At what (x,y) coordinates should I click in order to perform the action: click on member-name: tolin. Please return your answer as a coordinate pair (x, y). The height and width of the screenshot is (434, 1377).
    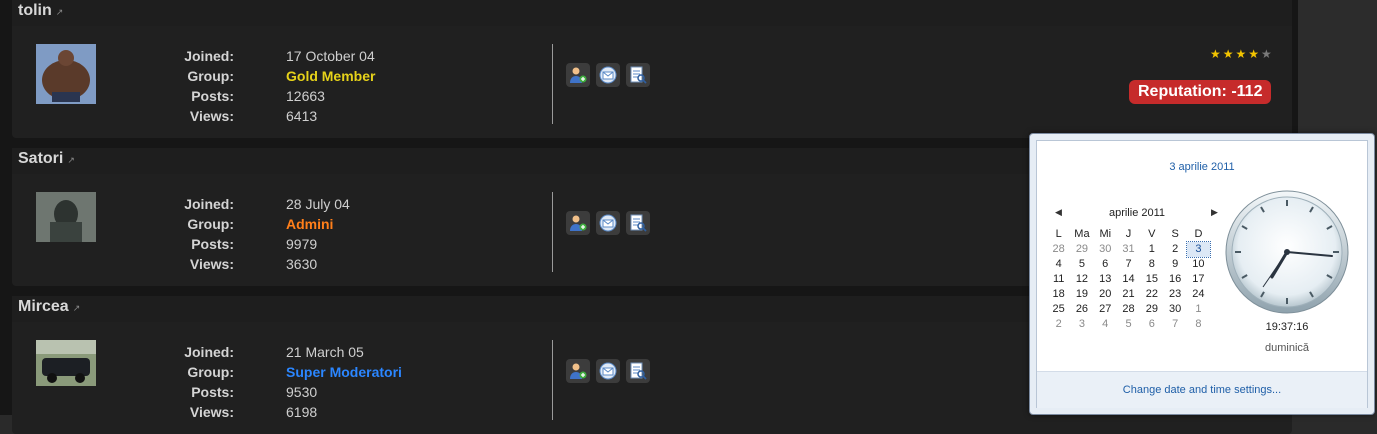
    Looking at the image, I should click on (35, 10).